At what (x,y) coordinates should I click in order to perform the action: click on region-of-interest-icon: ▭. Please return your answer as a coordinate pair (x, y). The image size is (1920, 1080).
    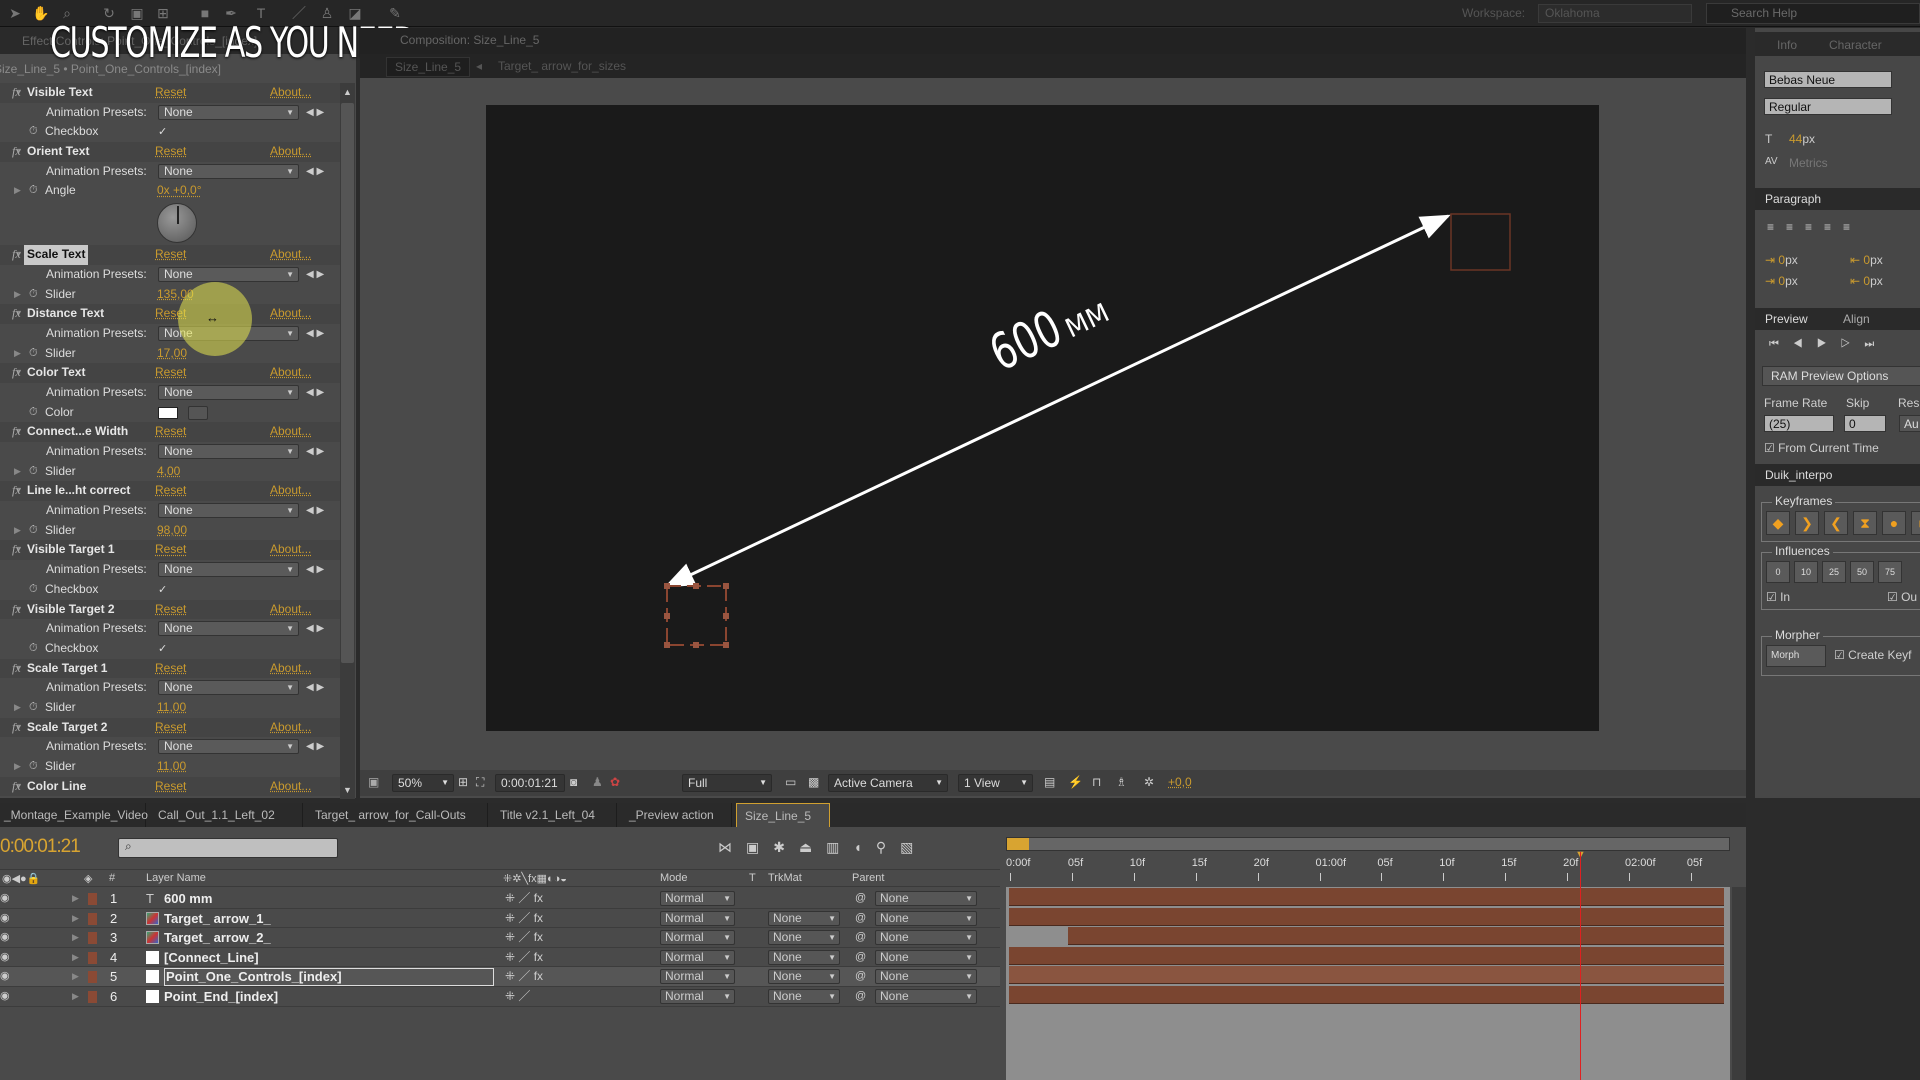
    Looking at the image, I should click on (790, 782).